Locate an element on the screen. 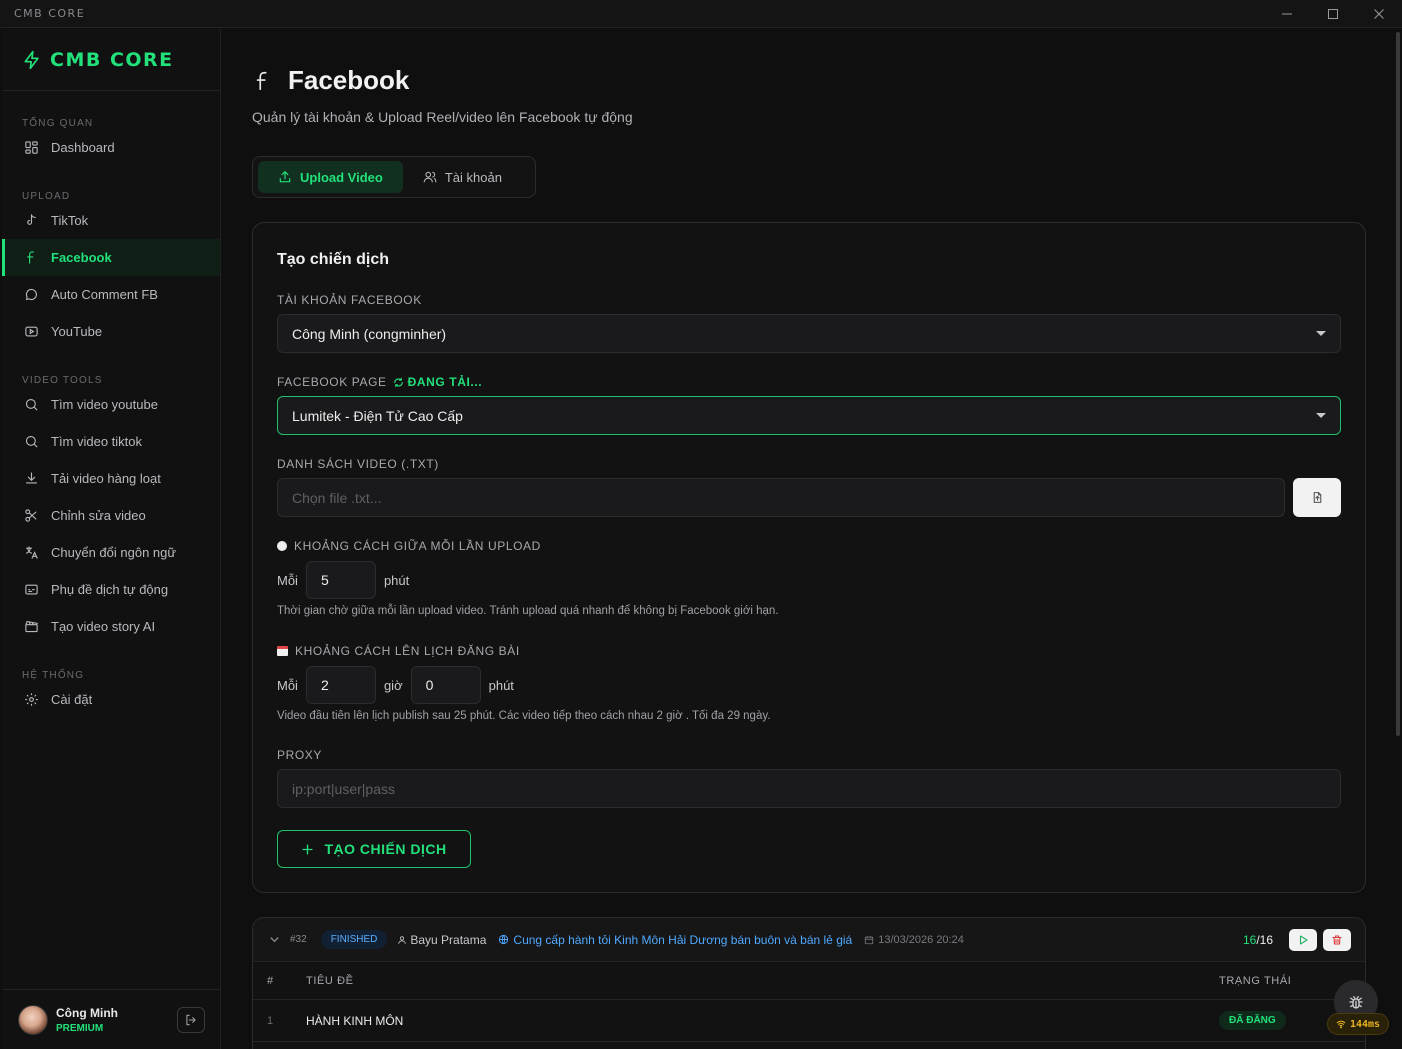  subtitles-icon is located at coordinates (31, 589).